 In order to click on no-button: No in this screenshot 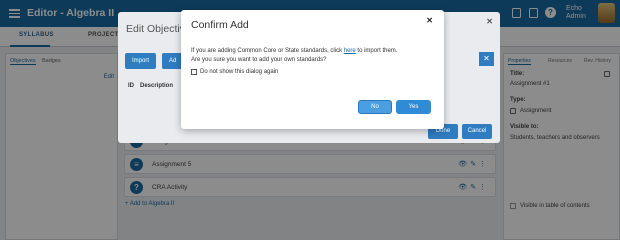, I will do `click(375, 107)`.